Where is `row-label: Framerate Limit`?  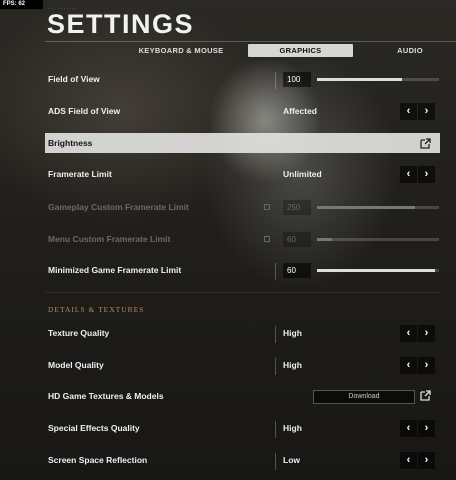
row-label: Framerate Limit is located at coordinates (80, 174).